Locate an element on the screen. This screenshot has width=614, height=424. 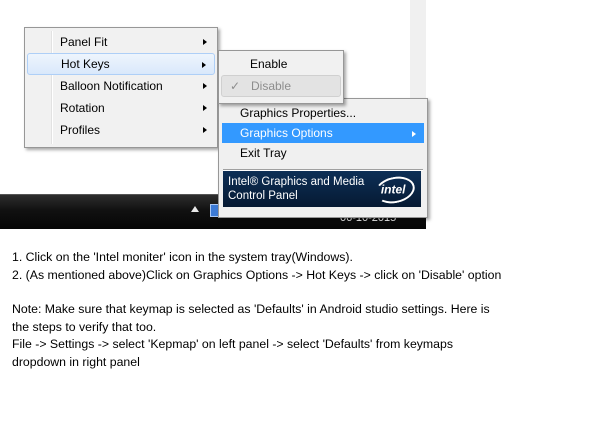
menu-item-profiles: Profiles is located at coordinates (121, 130).